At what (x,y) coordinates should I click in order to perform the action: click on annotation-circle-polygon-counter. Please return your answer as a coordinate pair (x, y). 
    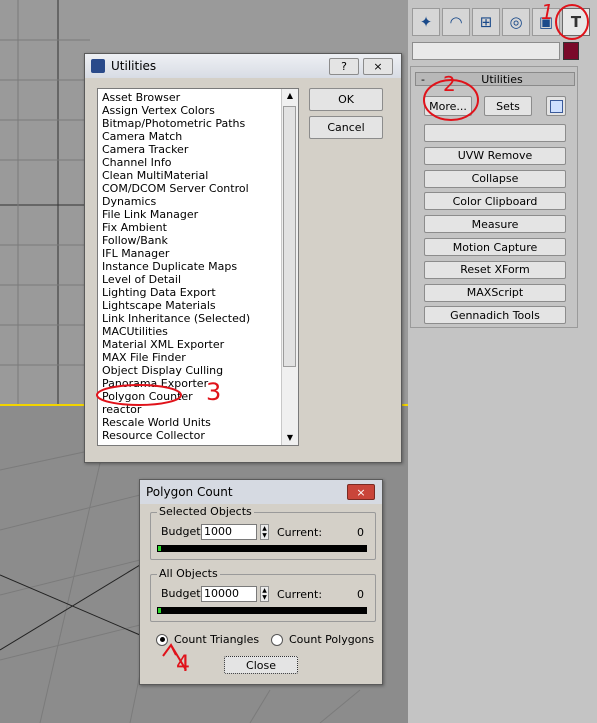
    Looking at the image, I should click on (139, 395).